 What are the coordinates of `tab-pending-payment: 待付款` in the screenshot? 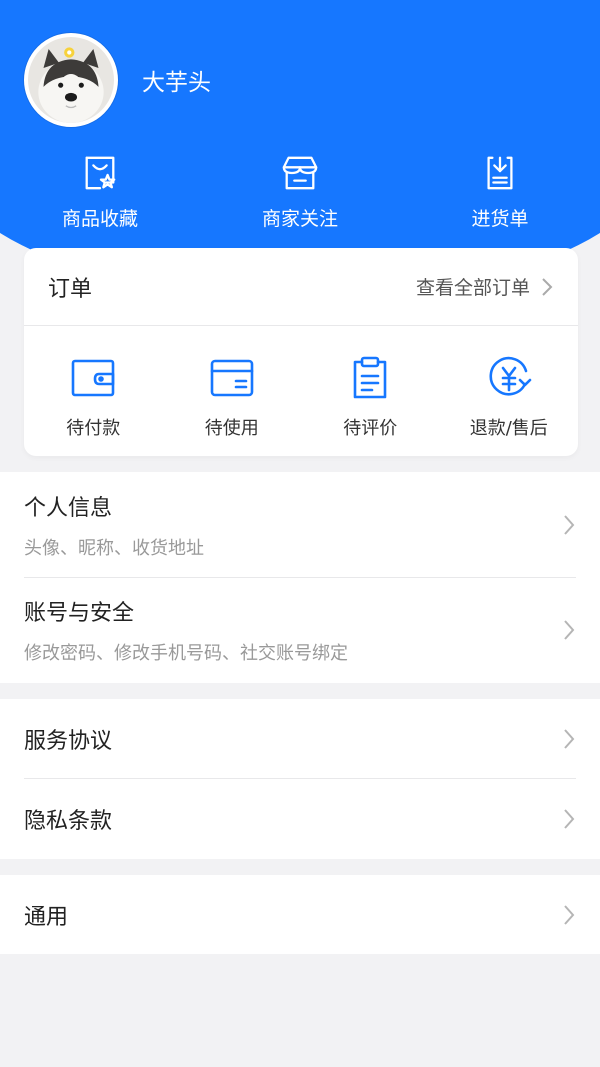 It's located at (93, 391).